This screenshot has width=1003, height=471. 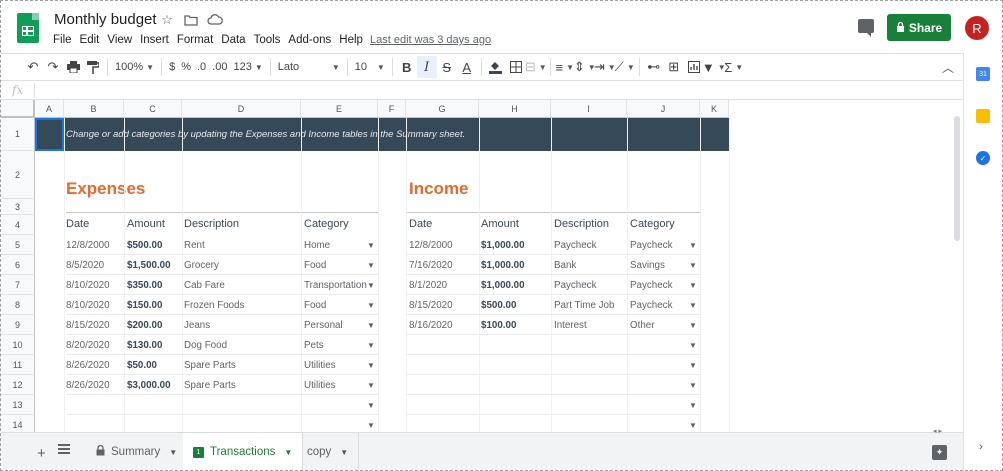 I want to click on expenses-cell: Personal, so click(x=323, y=325).